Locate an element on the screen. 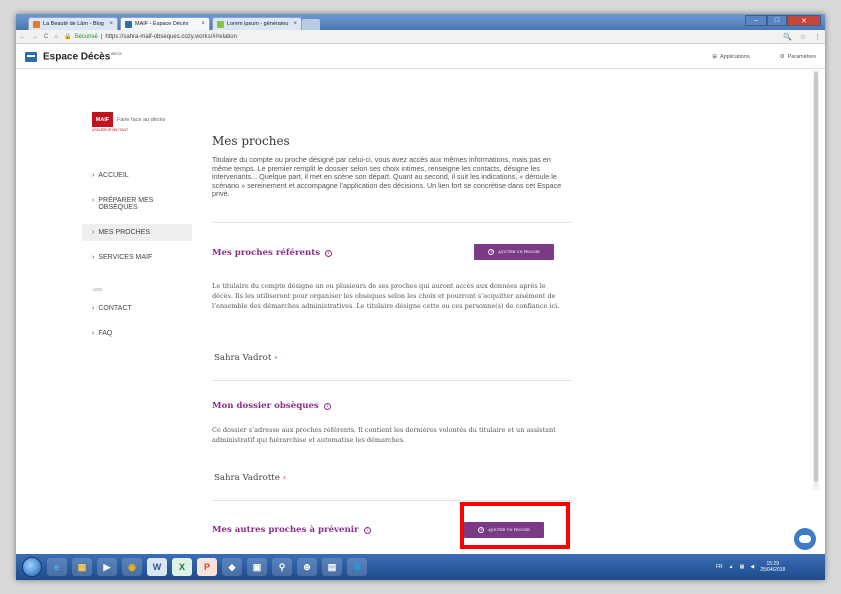 The width and height of the screenshot is (841, 594). sidebar-item-accueil: › ACCUEIL is located at coordinates (137, 175).